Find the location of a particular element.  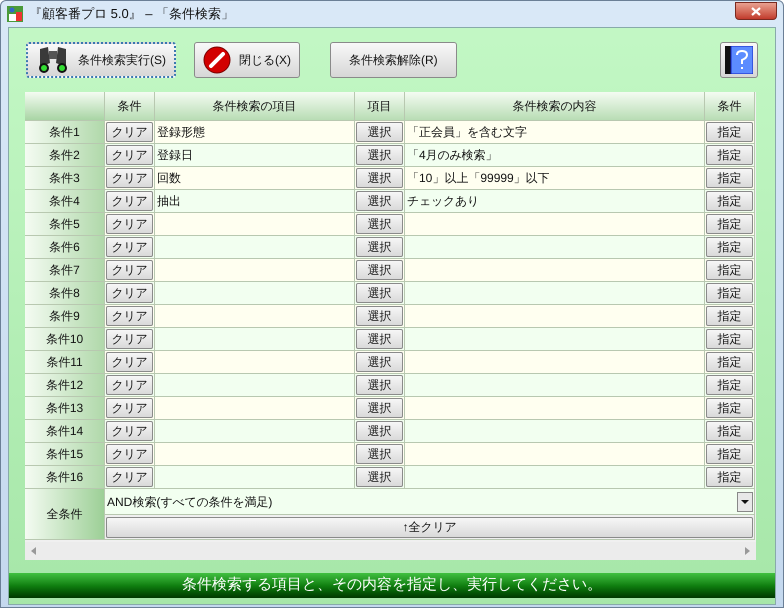

row-header: 条件5 is located at coordinates (65, 224).